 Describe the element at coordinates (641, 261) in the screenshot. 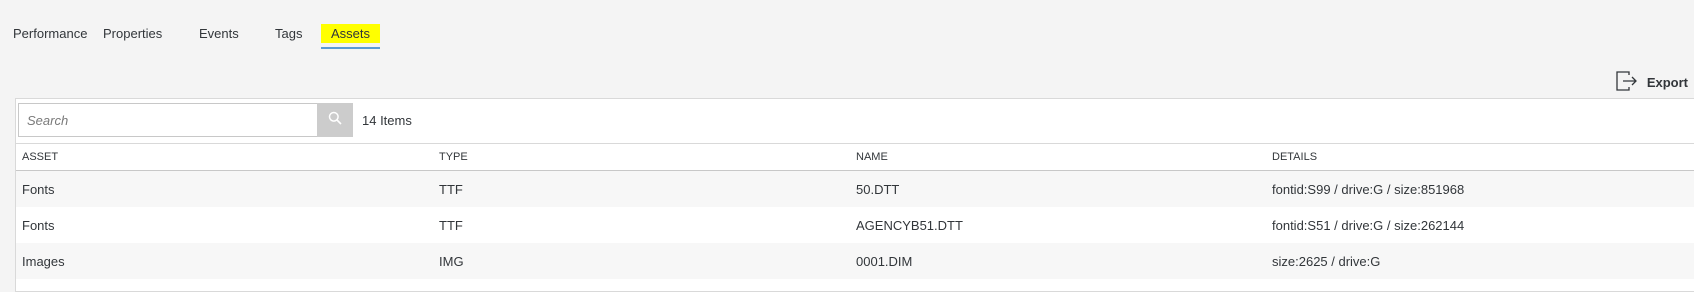

I see `cell-type: IMG` at that location.